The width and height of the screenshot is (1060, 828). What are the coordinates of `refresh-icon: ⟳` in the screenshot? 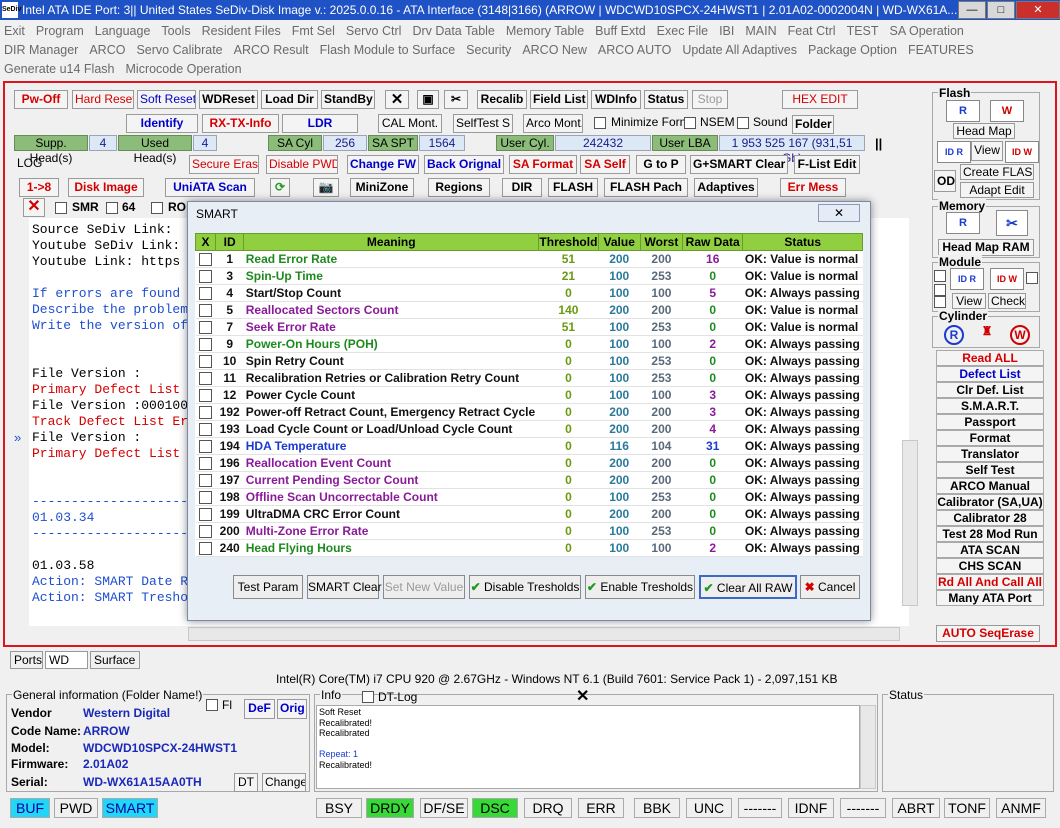 It's located at (280, 187).